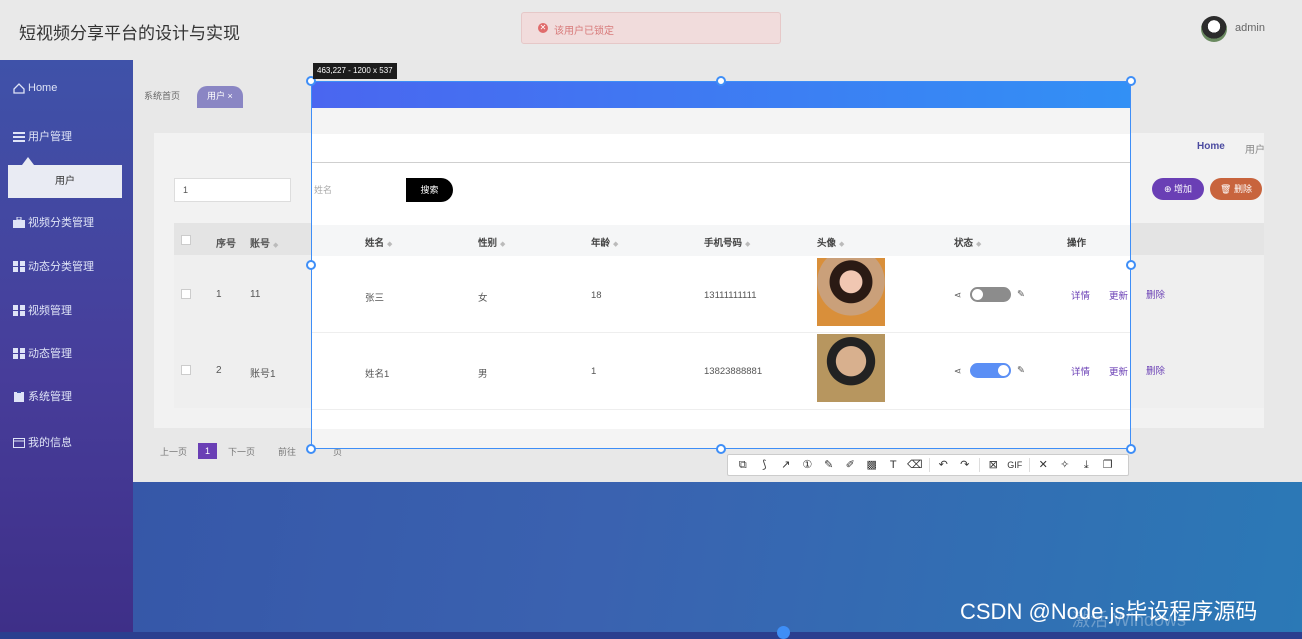 The height and width of the screenshot is (639, 1302). What do you see at coordinates (264, 242) in the screenshot?
I see `header-account: 账号 ◆` at bounding box center [264, 242].